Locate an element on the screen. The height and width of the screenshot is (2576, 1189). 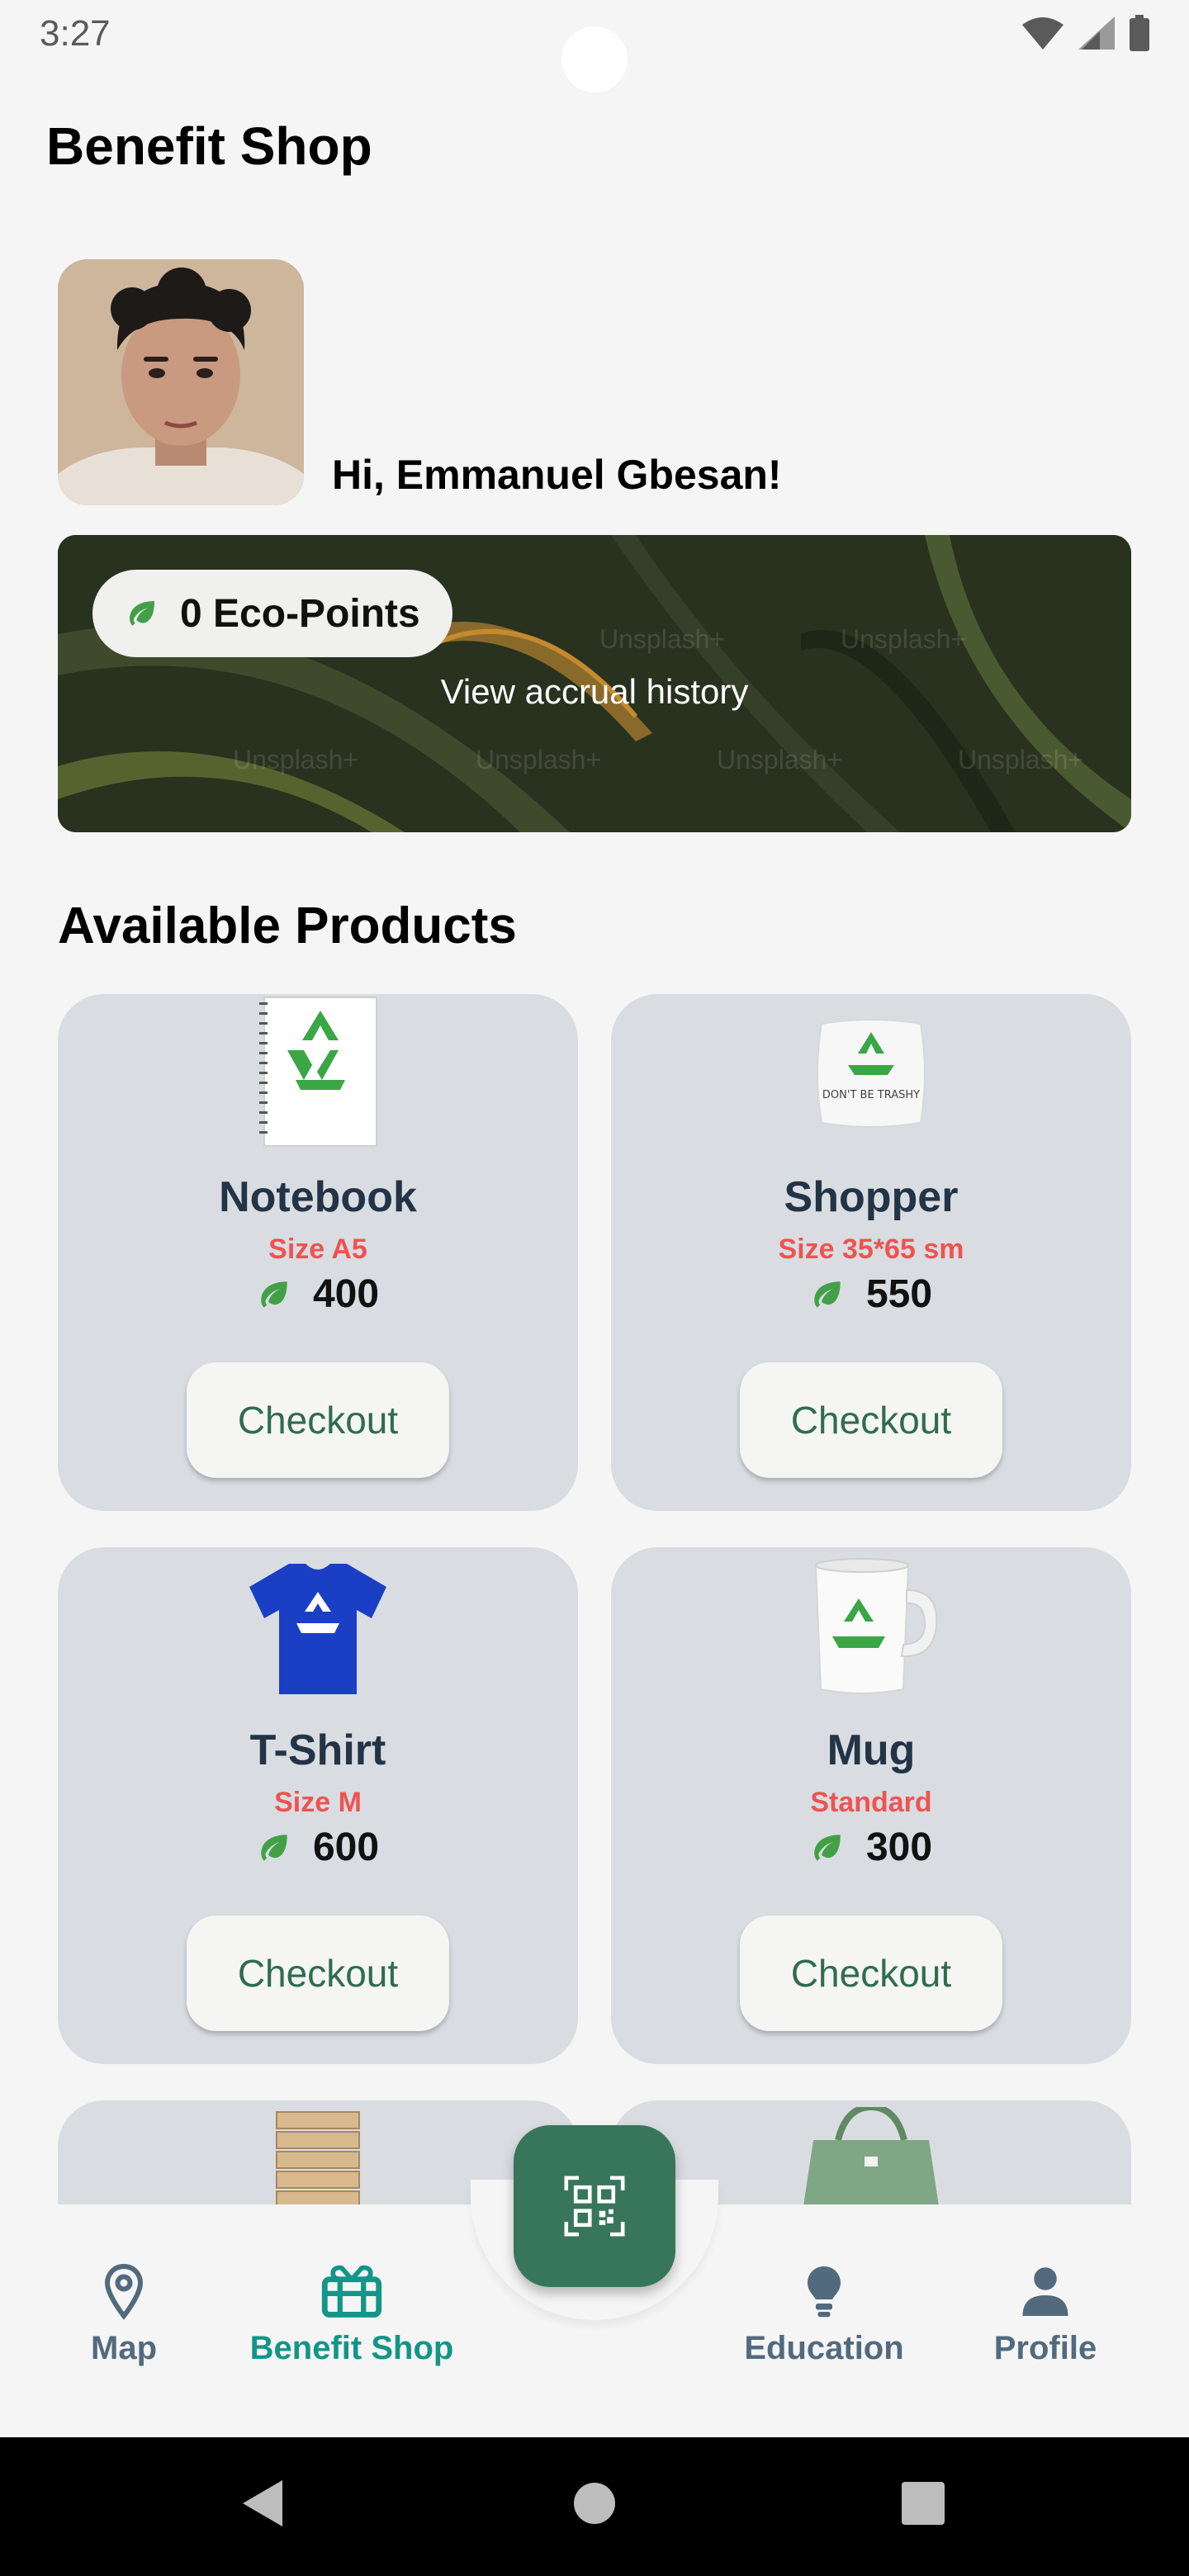
nav-label: Profile is located at coordinates (1045, 2348).